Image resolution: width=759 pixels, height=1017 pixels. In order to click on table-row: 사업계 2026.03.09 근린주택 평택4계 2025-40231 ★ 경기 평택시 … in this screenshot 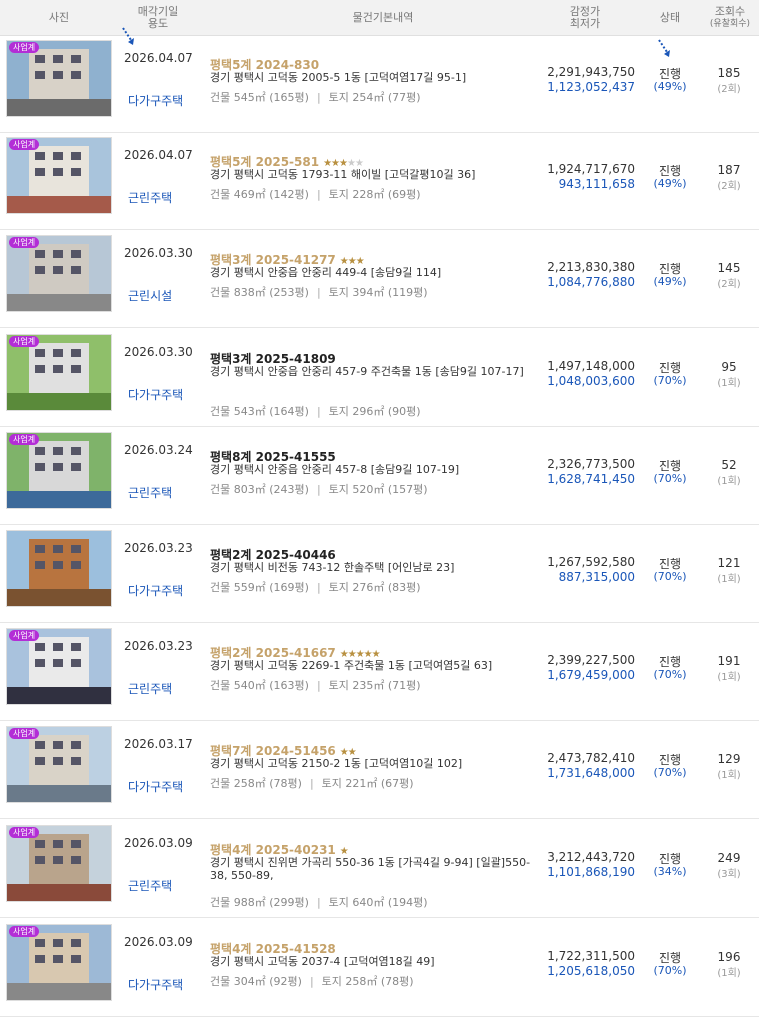, I will do `click(379, 868)`.